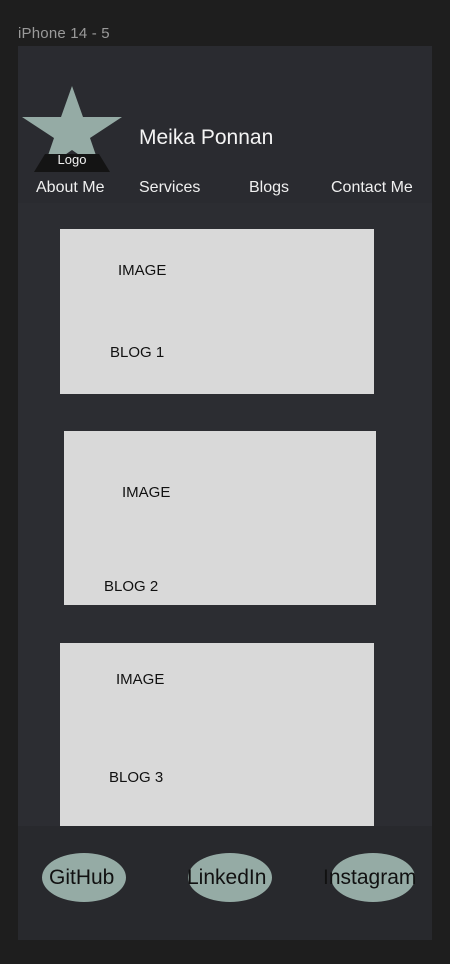  Describe the element at coordinates (369, 878) in the screenshot. I see `instagram-label: Instagram` at that location.